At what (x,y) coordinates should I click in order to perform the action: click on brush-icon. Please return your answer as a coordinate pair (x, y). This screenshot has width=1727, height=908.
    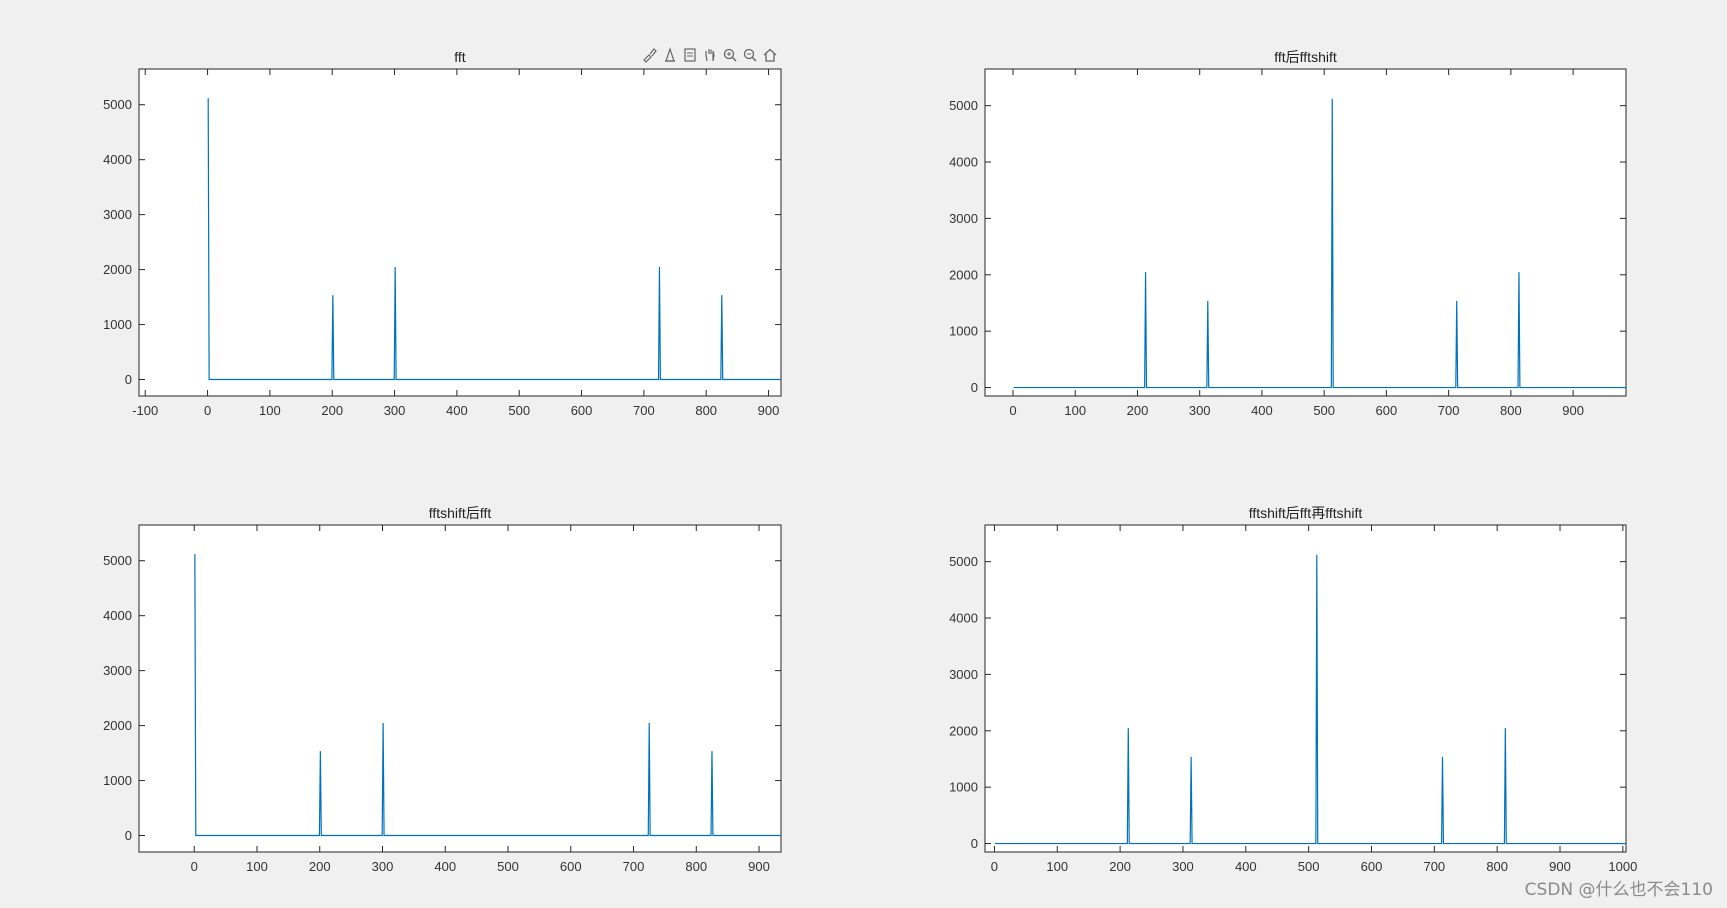
    Looking at the image, I should click on (650, 55).